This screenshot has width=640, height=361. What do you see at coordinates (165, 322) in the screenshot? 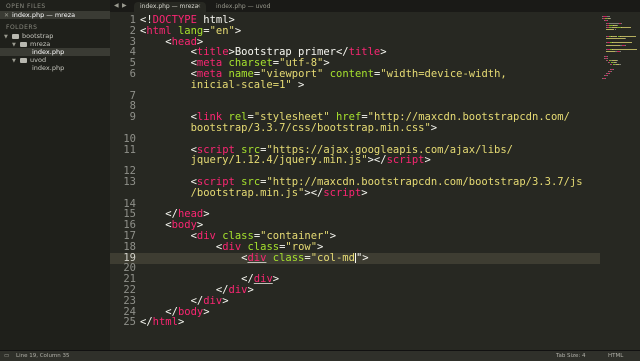
I see `code-token: html` at bounding box center [165, 322].